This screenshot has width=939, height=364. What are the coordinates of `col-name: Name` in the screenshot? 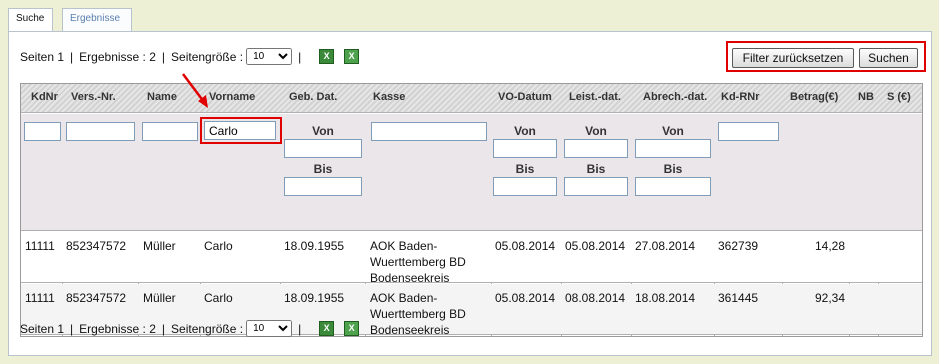 It's located at (162, 97).